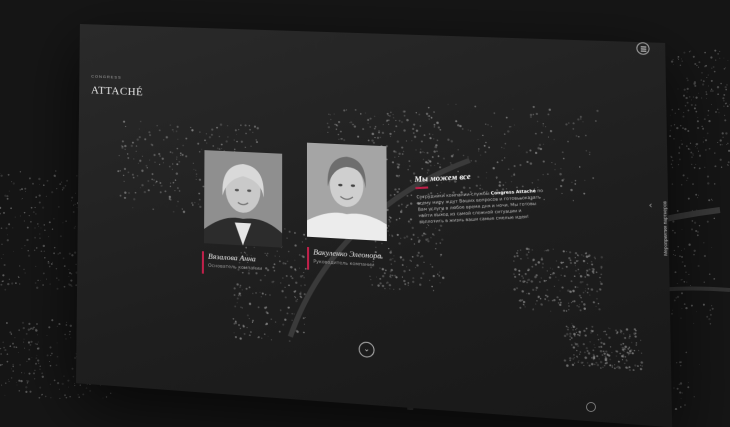 Image resolution: width=730 pixels, height=427 pixels. Describe the element at coordinates (232, 257) in the screenshot. I see `member-name: Вязалова Анна` at that location.